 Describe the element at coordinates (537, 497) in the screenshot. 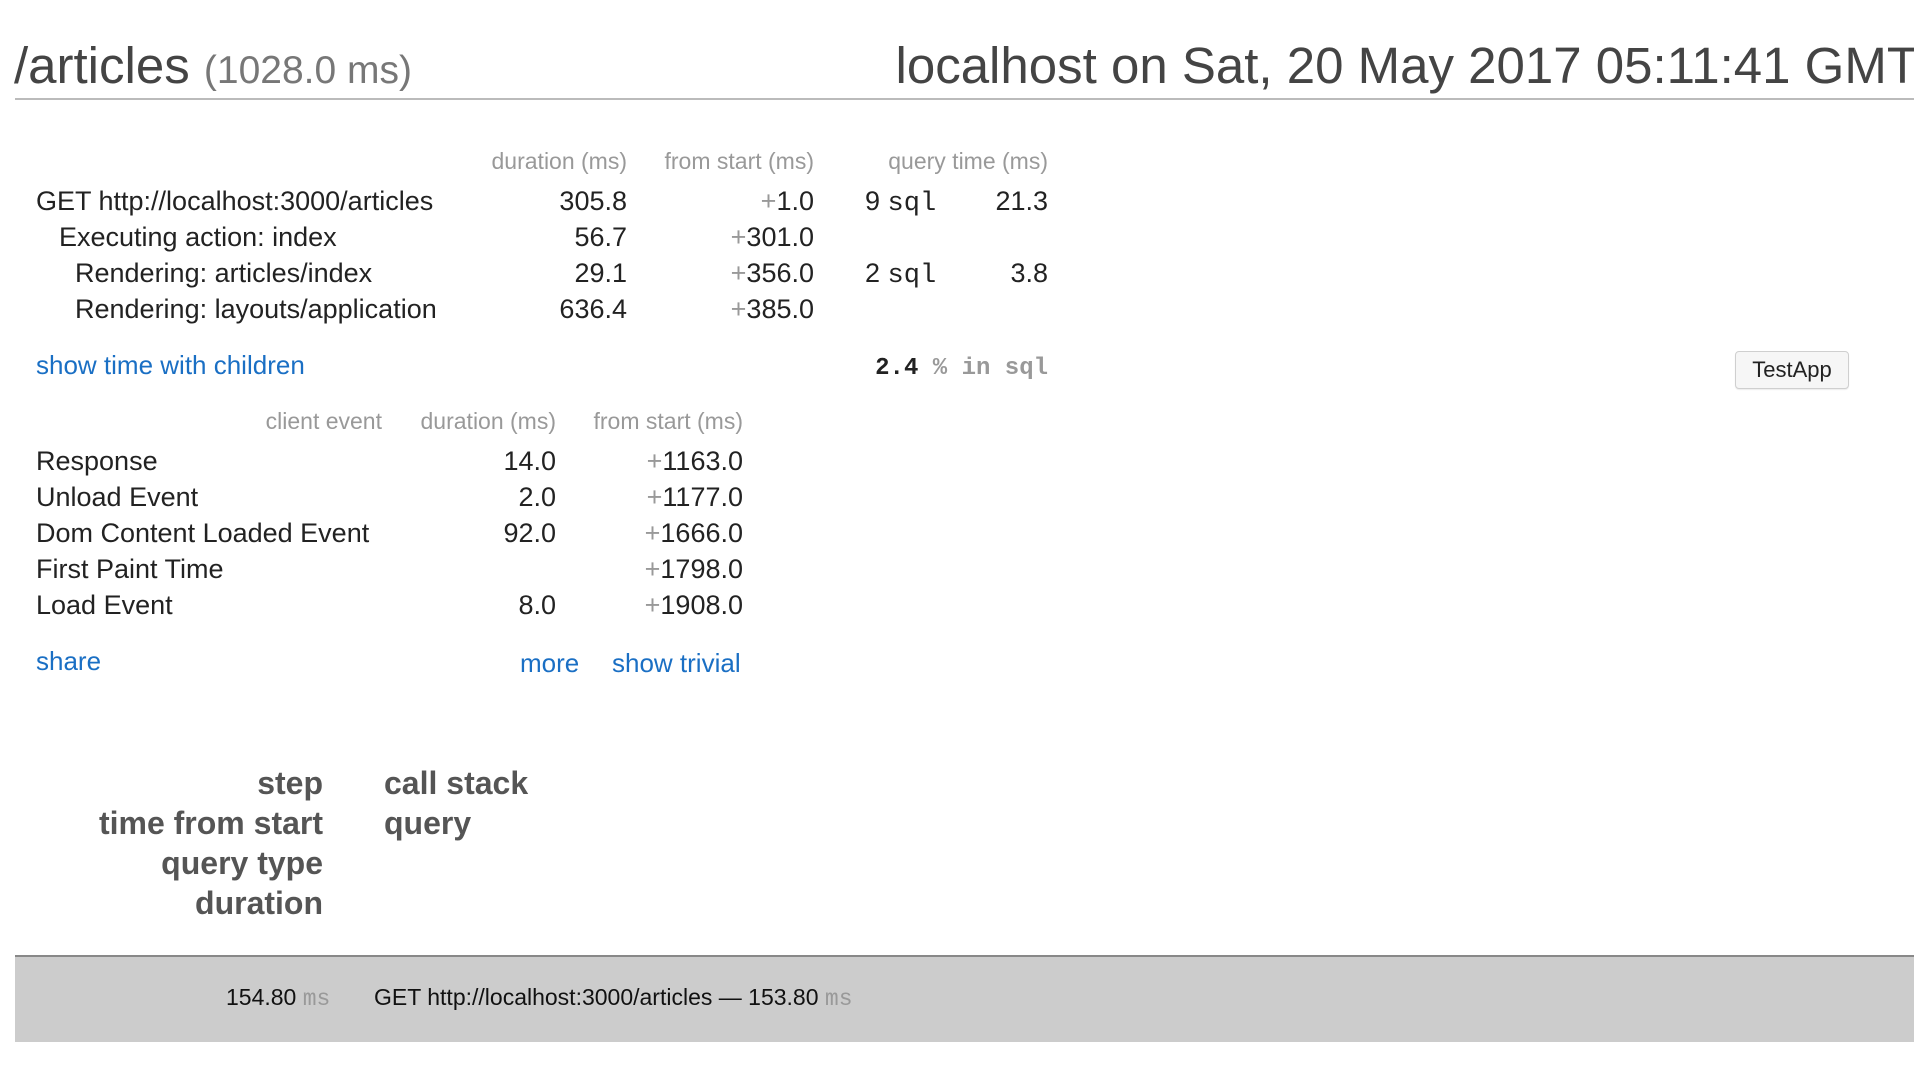

I see `client-event-duration: 2.0` at that location.